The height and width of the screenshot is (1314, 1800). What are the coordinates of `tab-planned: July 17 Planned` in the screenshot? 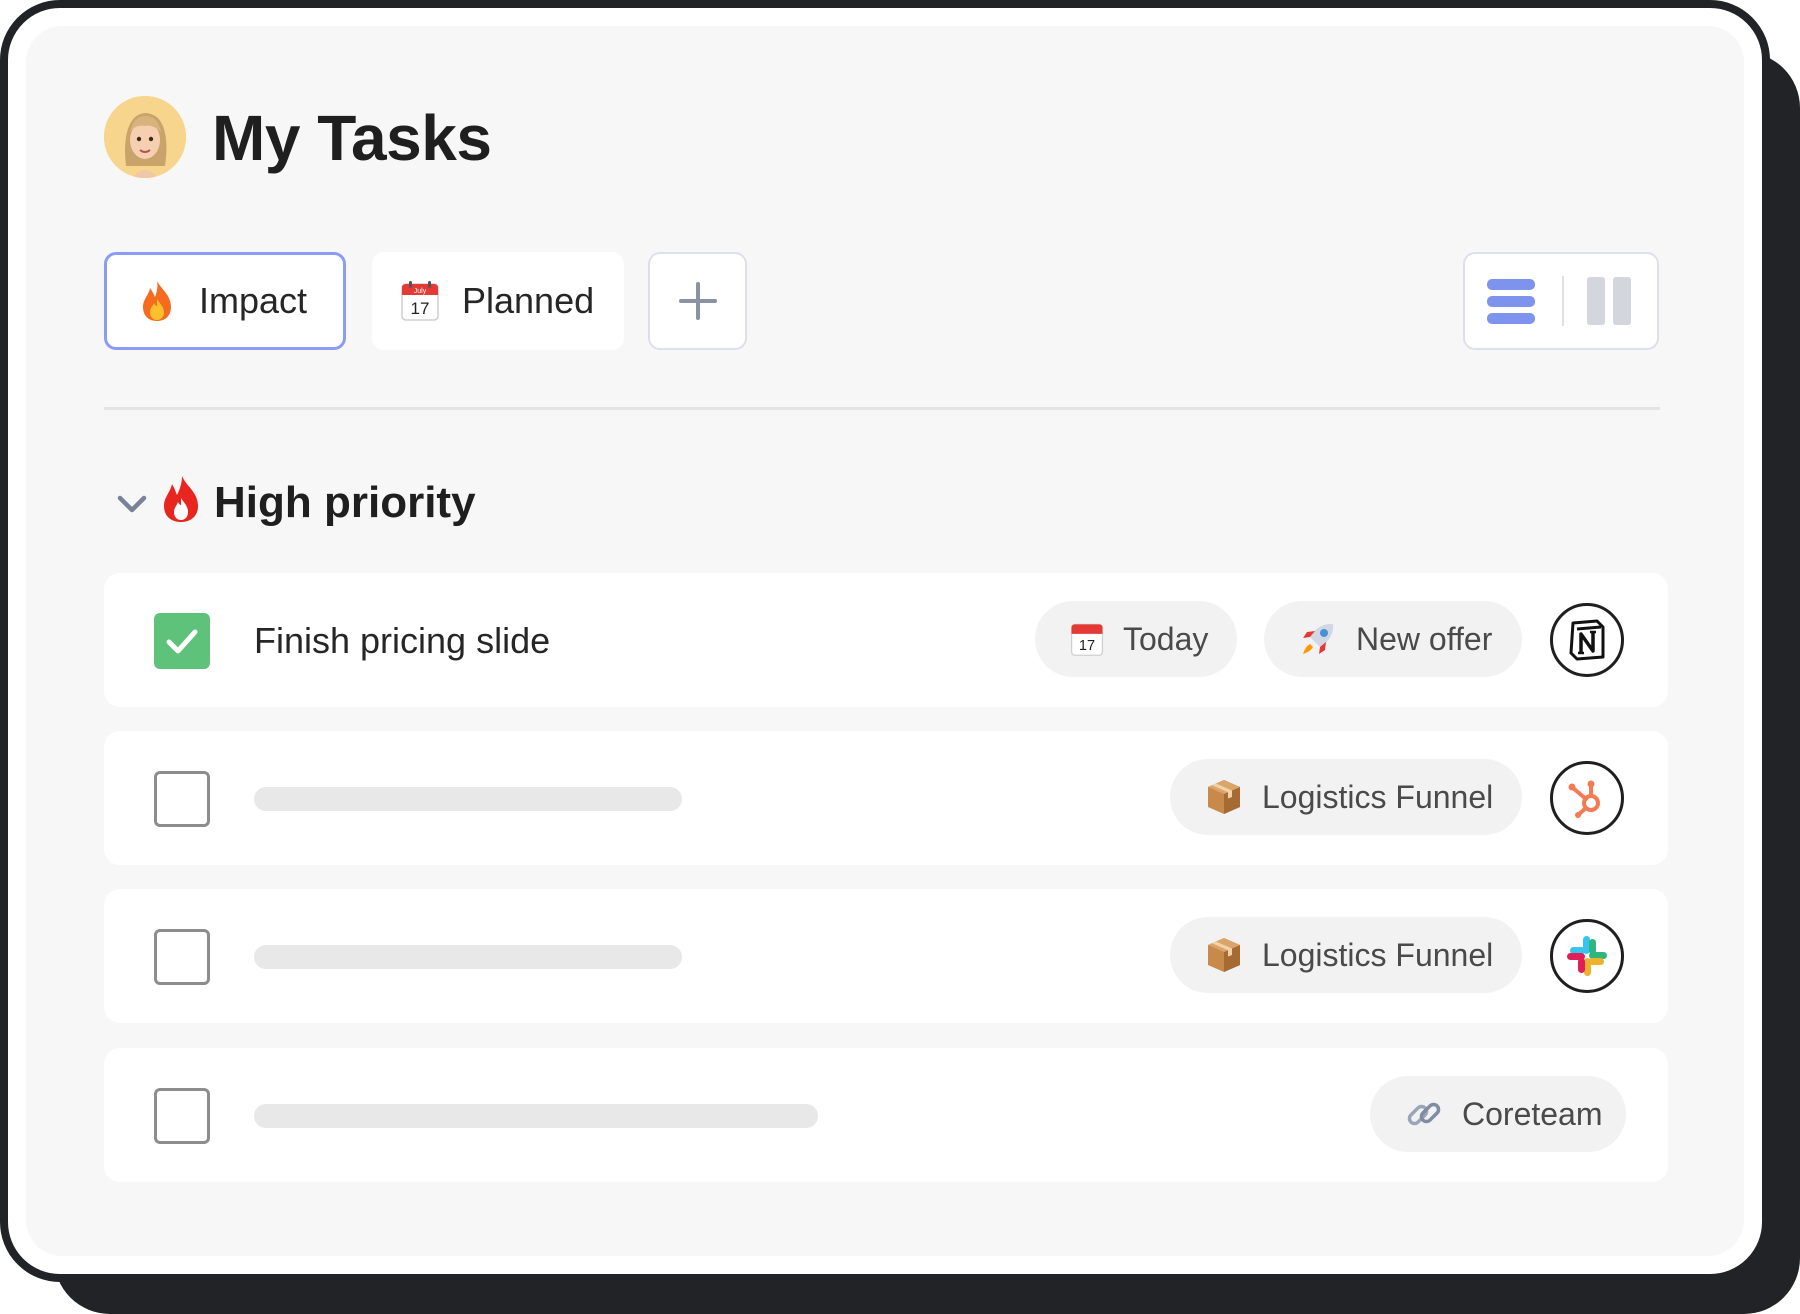 It's located at (498, 301).